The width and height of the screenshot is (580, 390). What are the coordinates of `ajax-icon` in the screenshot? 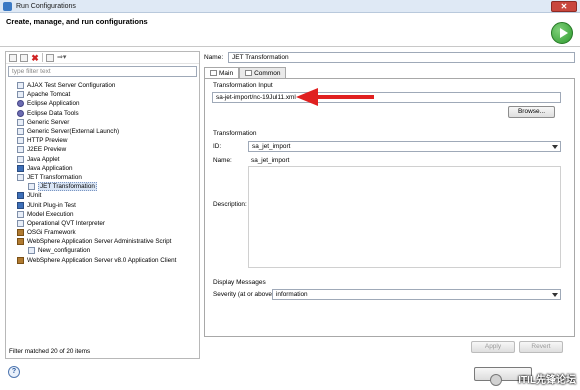 It's located at (20, 86).